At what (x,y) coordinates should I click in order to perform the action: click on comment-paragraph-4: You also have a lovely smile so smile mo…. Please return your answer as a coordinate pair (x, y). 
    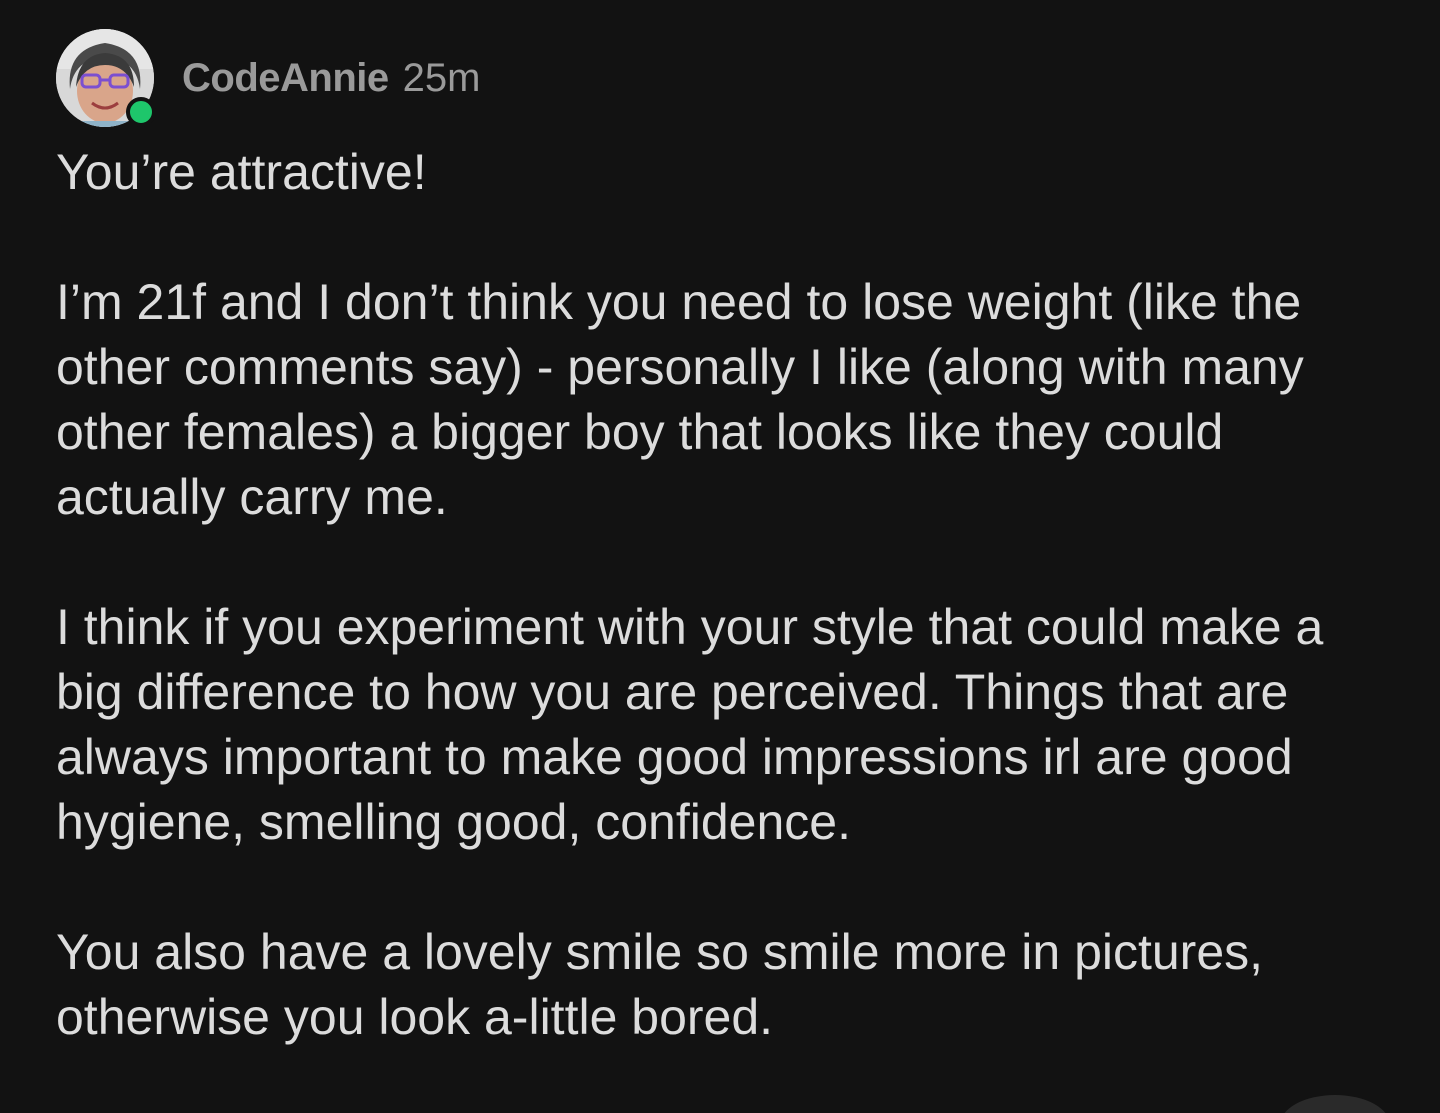
    Looking at the image, I should click on (660, 984).